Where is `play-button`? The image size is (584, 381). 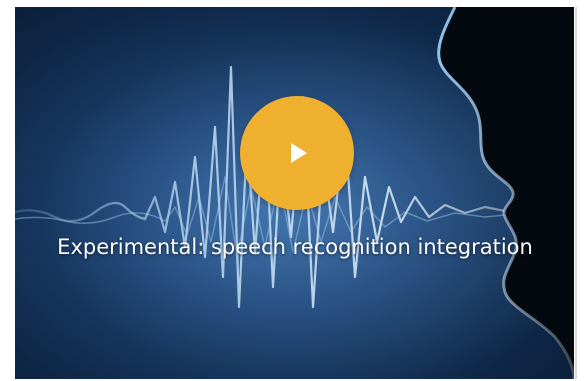
play-button is located at coordinates (297, 153).